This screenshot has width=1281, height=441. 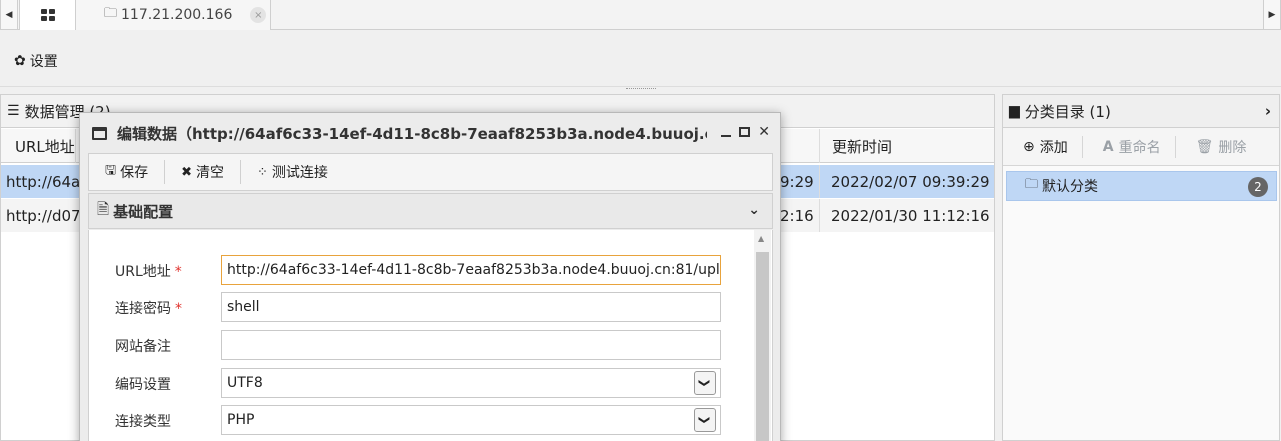 What do you see at coordinates (20, 61) in the screenshot?
I see `gear-icon: ✿` at bounding box center [20, 61].